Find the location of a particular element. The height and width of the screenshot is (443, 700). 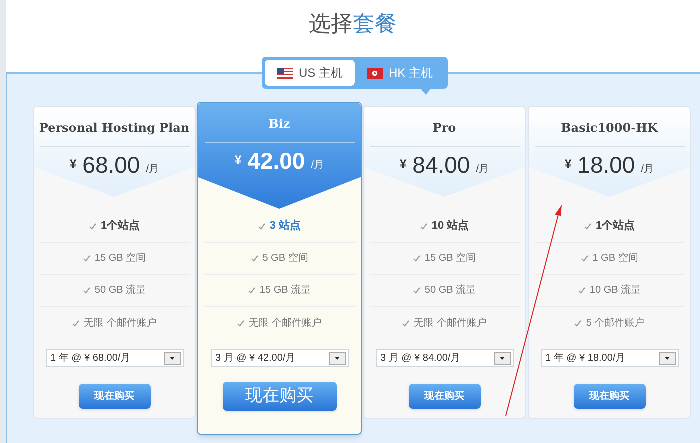

plan-name: Biz is located at coordinates (279, 124).